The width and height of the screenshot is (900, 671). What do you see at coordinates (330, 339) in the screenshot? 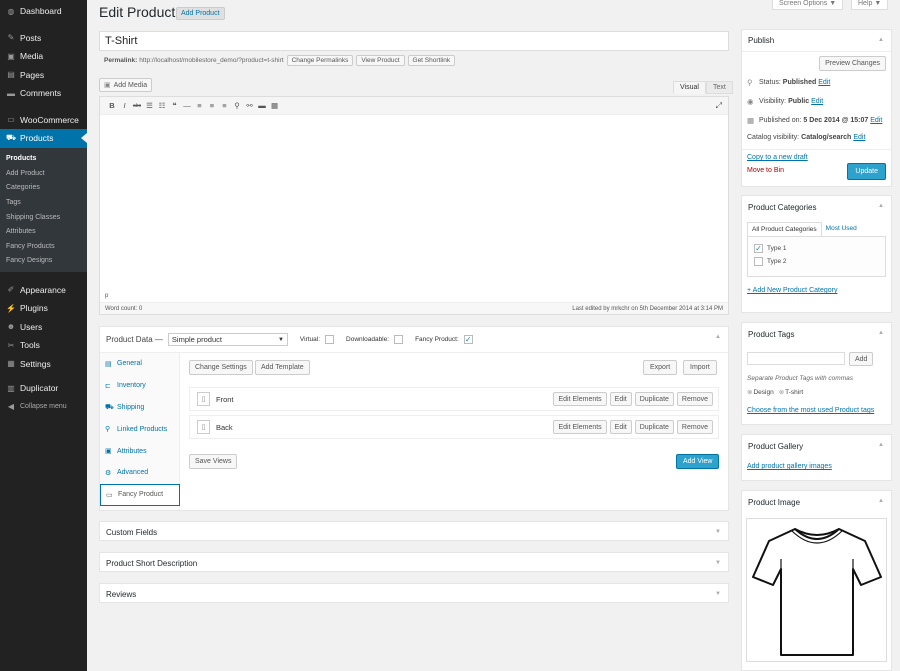
I see `virtual-checkbox` at bounding box center [330, 339].